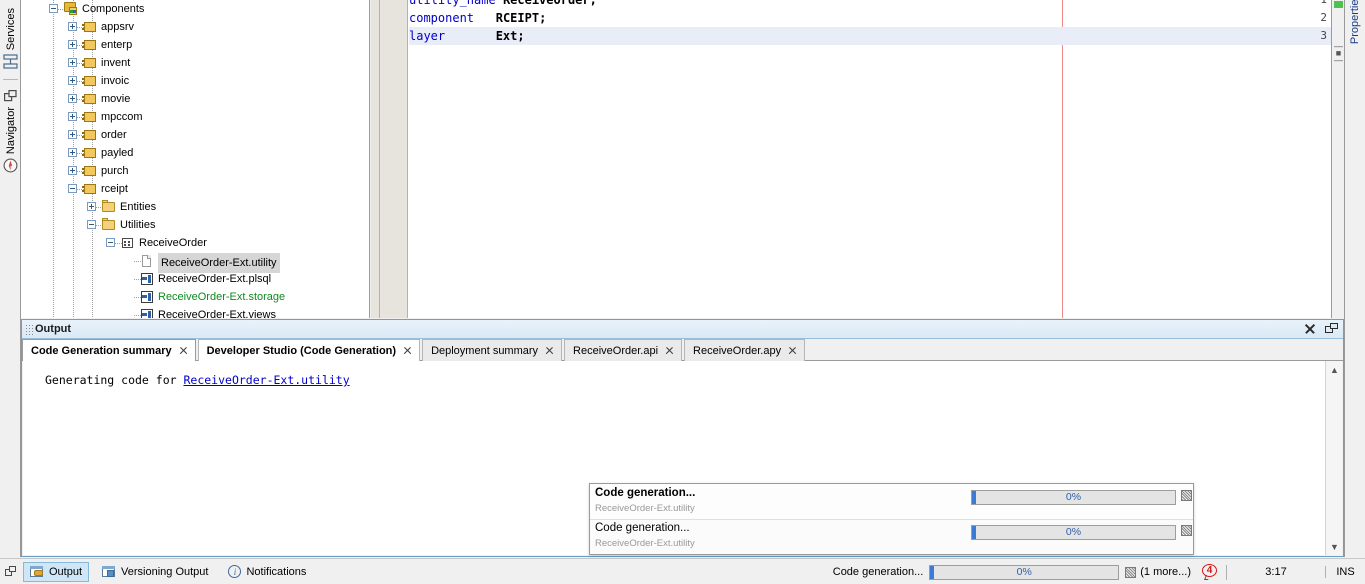  I want to click on code-line: utility_name ReceiveOrder;, so click(503, 4).